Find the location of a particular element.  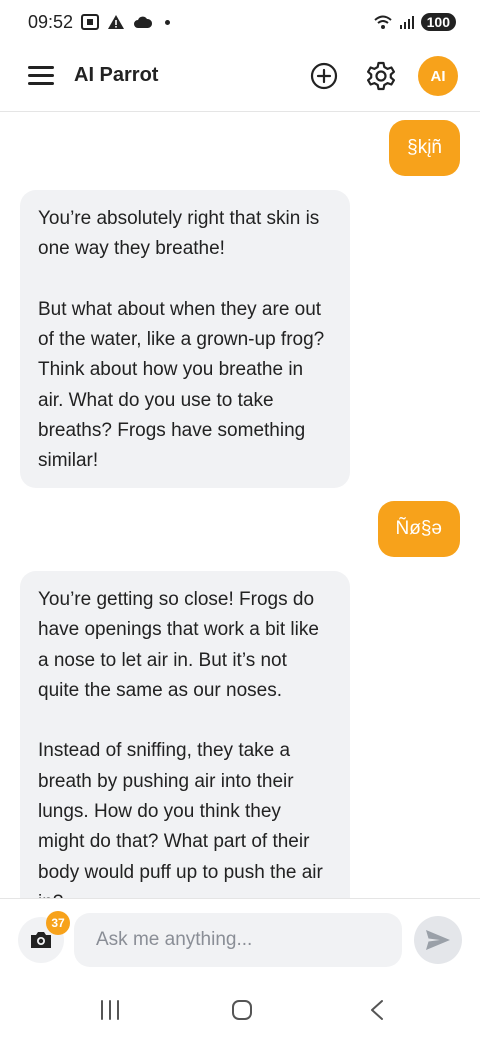

send-button is located at coordinates (438, 940).